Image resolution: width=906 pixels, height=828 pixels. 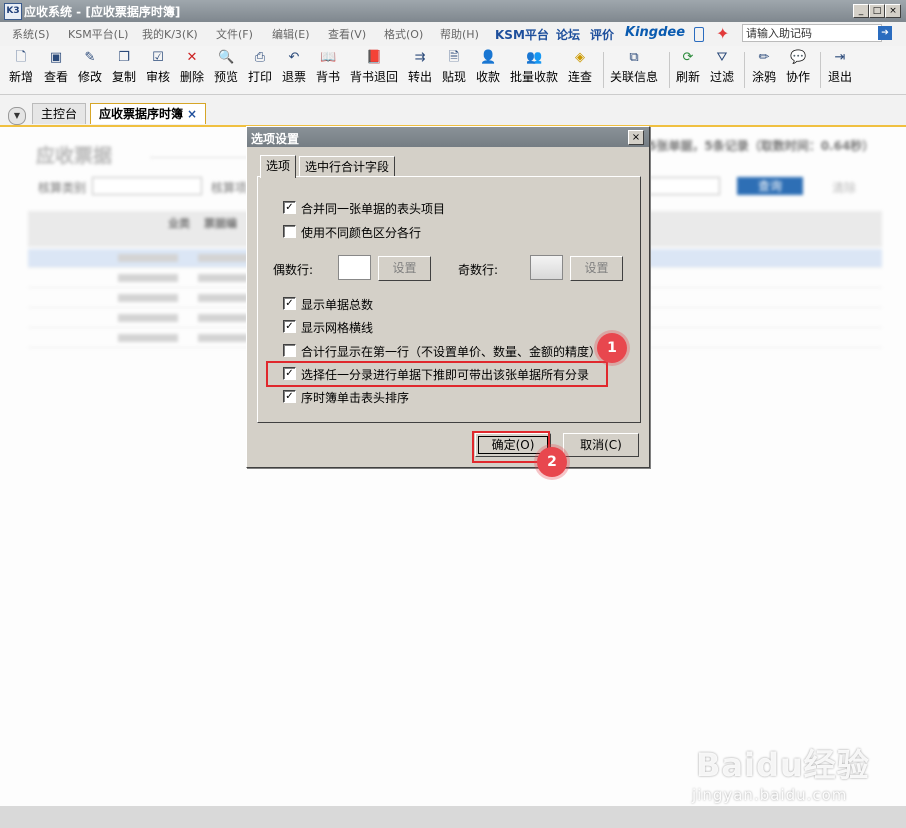 I want to click on return-icon: ↶, so click(x=294, y=57).